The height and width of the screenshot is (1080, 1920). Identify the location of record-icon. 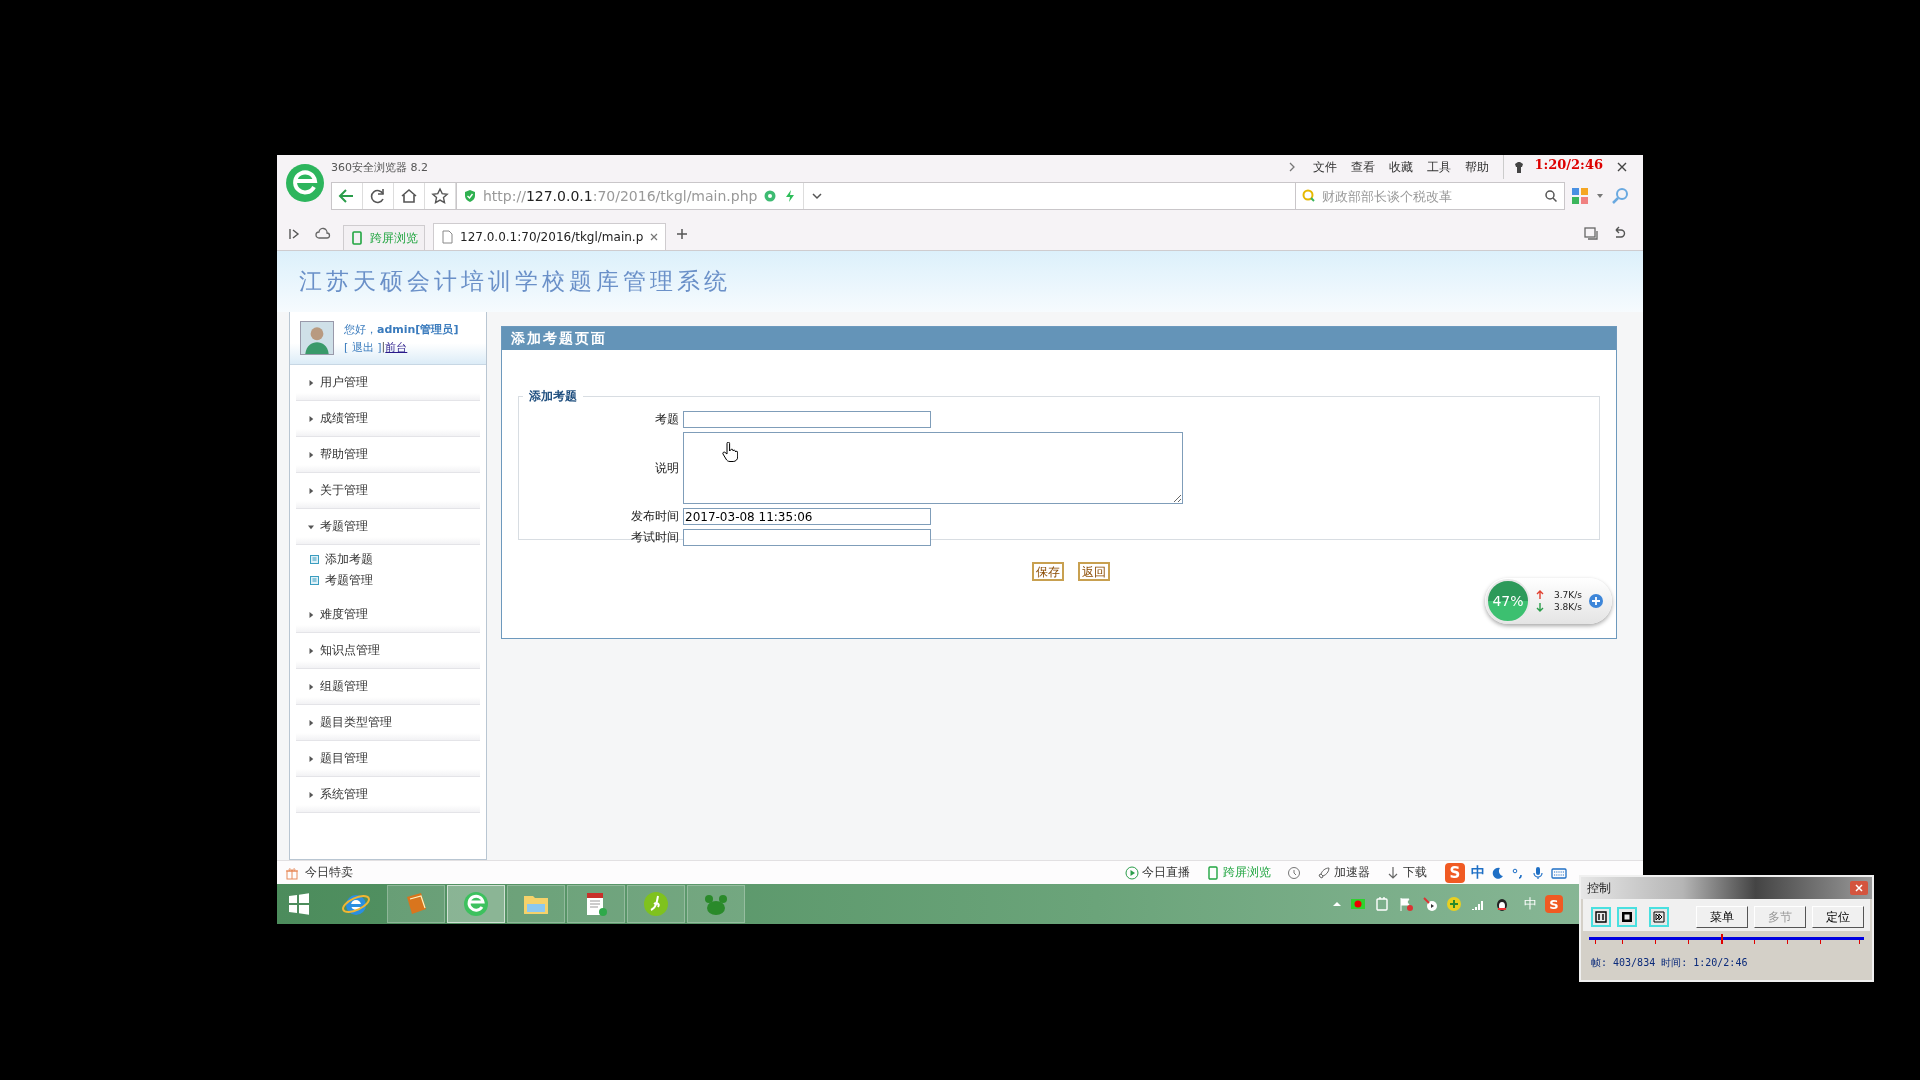
(1358, 904).